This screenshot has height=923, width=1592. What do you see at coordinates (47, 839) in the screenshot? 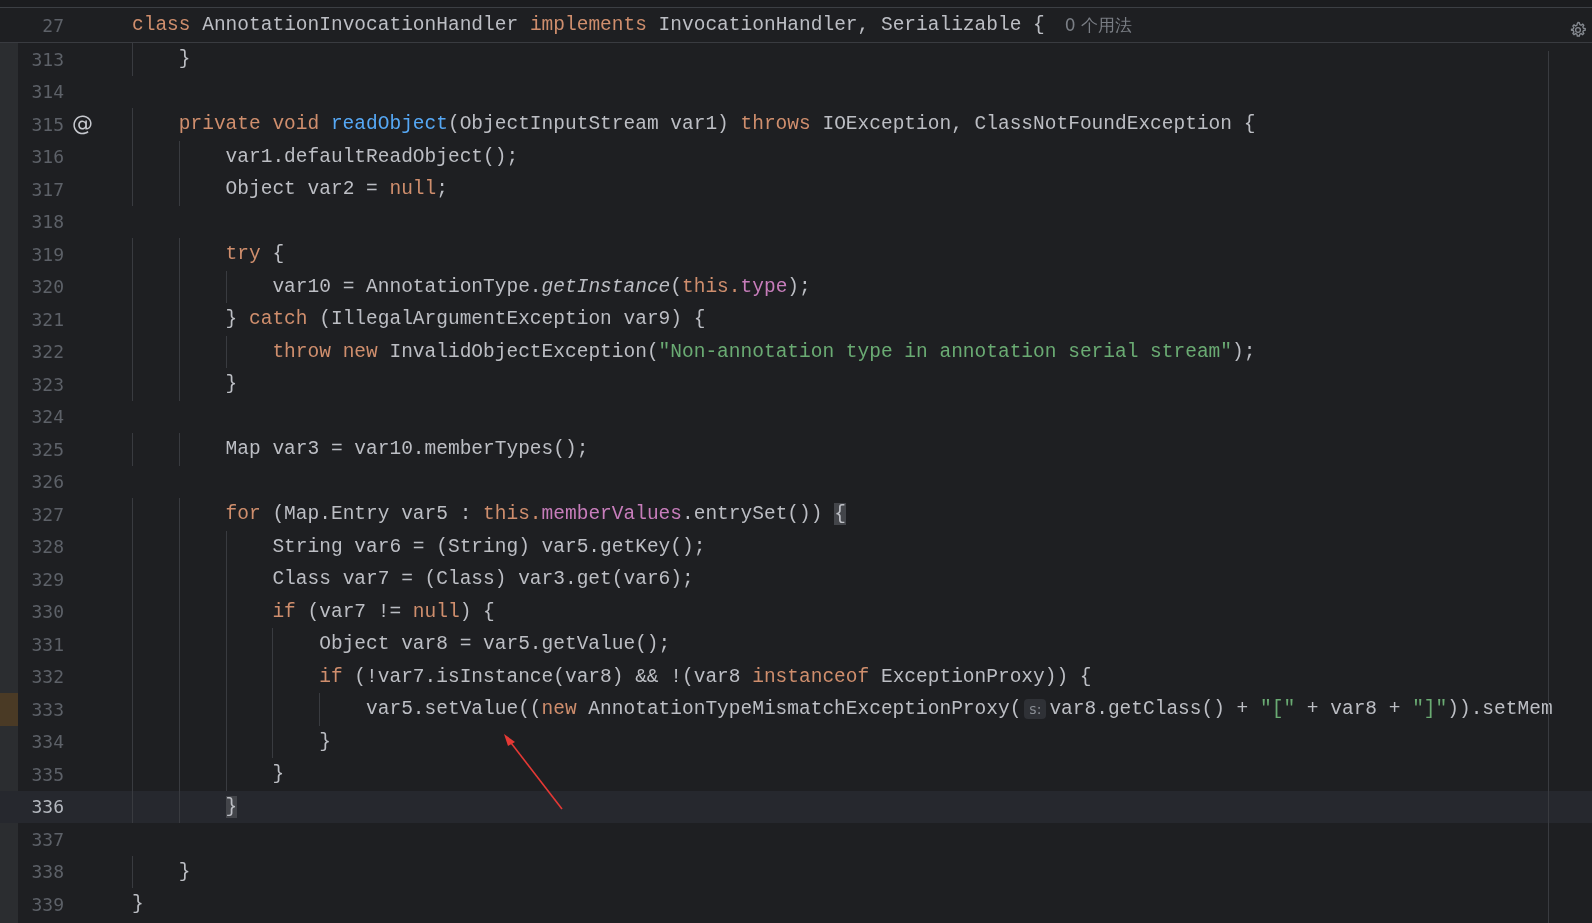
I see `line-number: 337` at bounding box center [47, 839].